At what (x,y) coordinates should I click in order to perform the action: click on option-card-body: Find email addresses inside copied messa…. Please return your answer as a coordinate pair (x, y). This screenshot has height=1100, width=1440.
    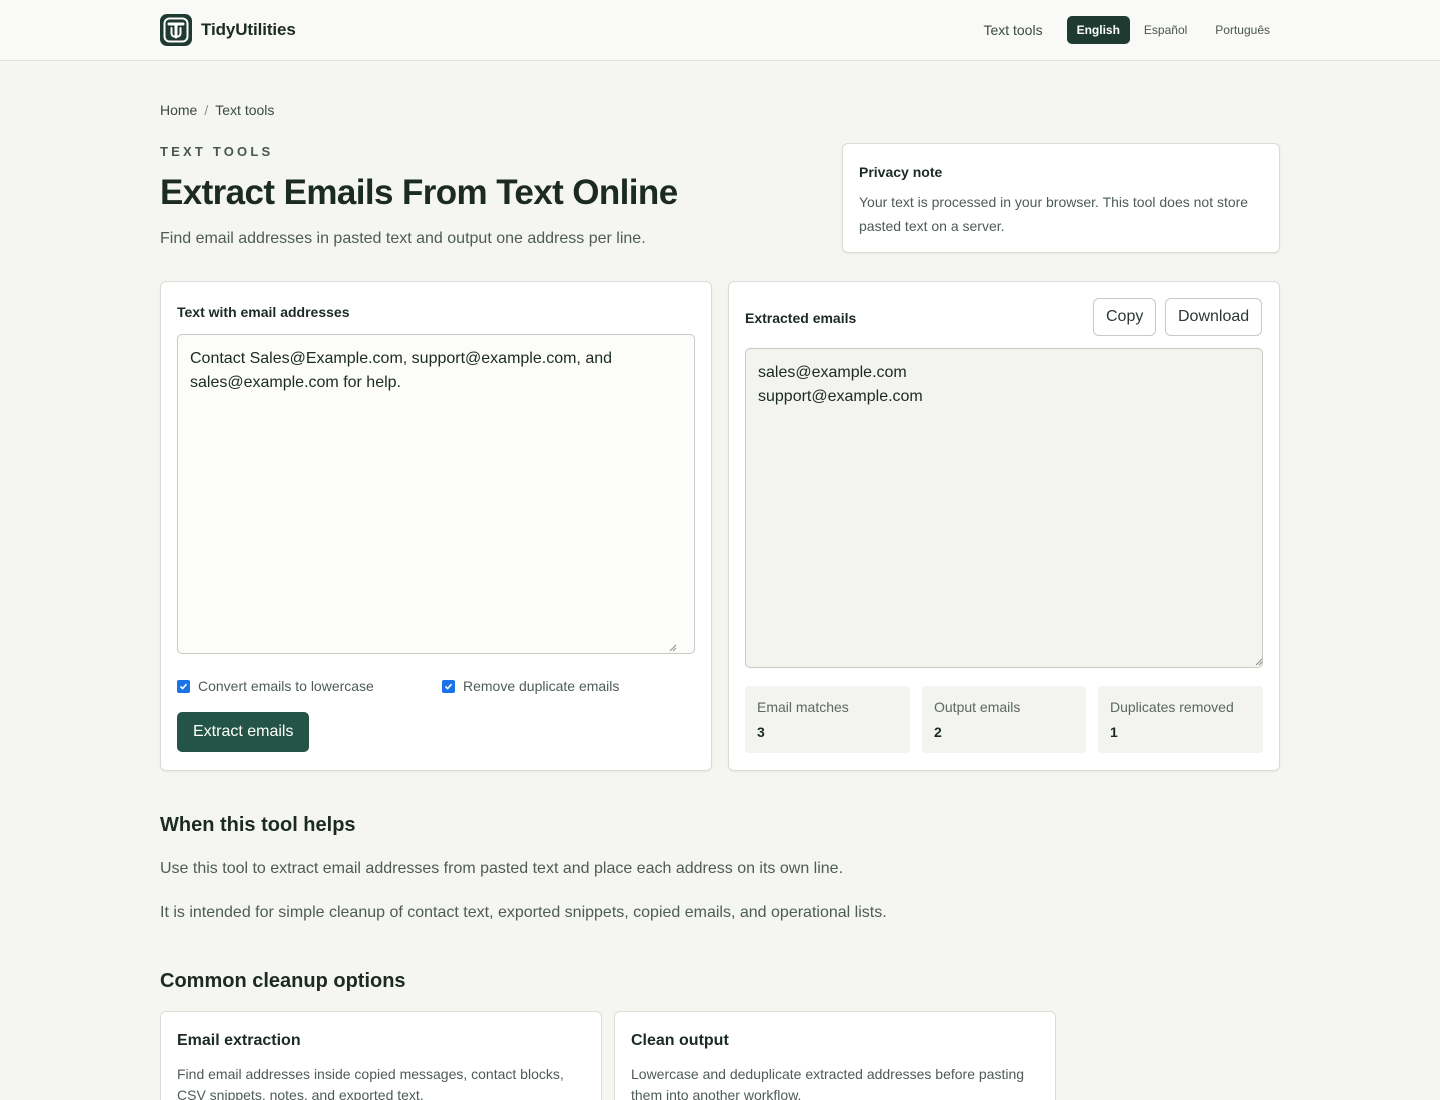
    Looking at the image, I should click on (370, 1083).